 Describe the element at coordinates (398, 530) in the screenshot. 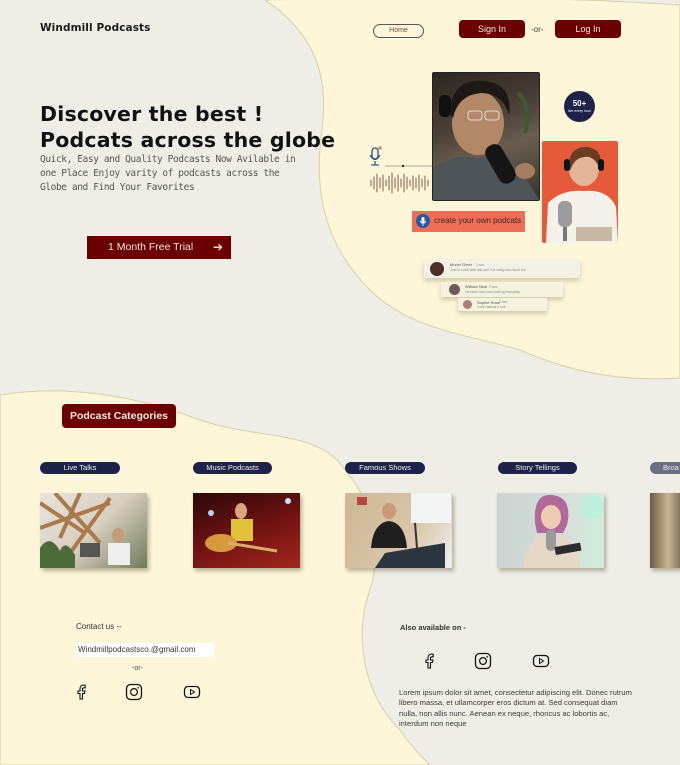

I see `category-thumb-famous-shows` at that location.